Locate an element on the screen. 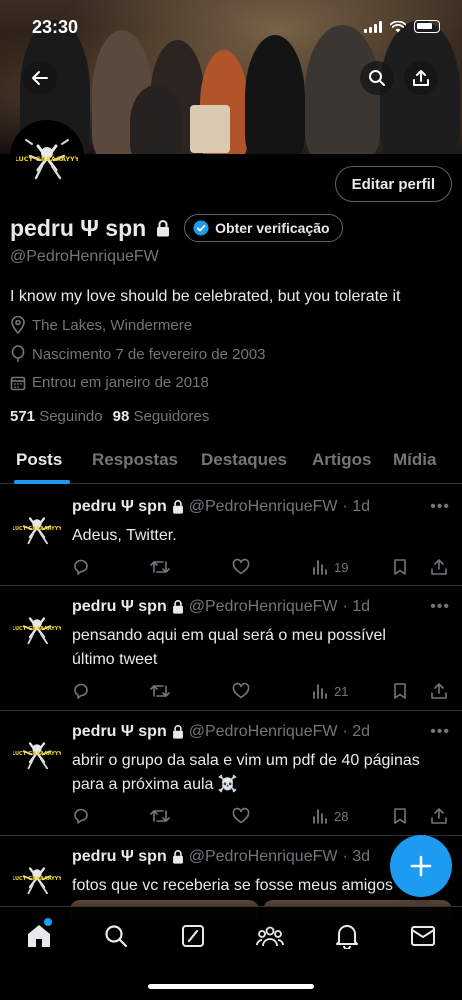  nav-messages is located at coordinates (423, 936).